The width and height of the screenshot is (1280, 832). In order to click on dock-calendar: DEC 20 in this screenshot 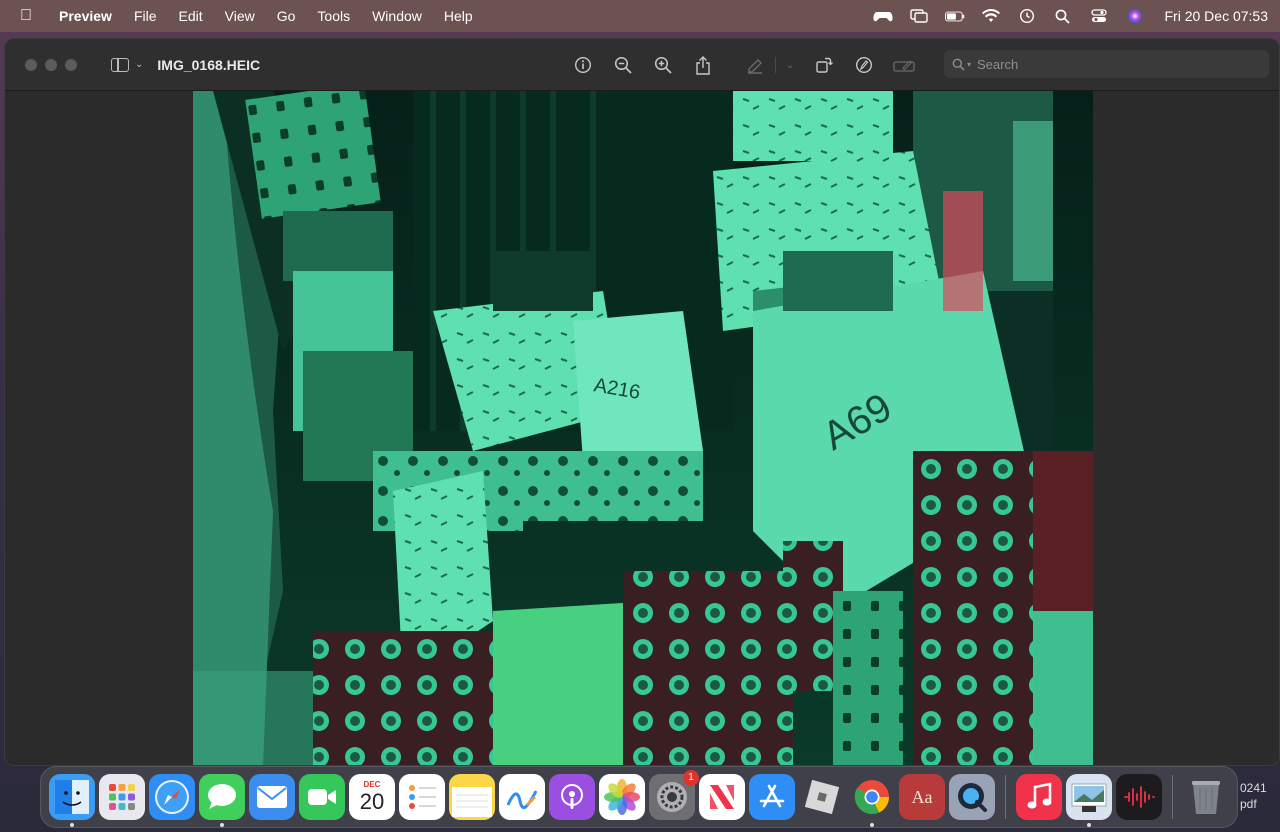, I will do `click(372, 797)`.